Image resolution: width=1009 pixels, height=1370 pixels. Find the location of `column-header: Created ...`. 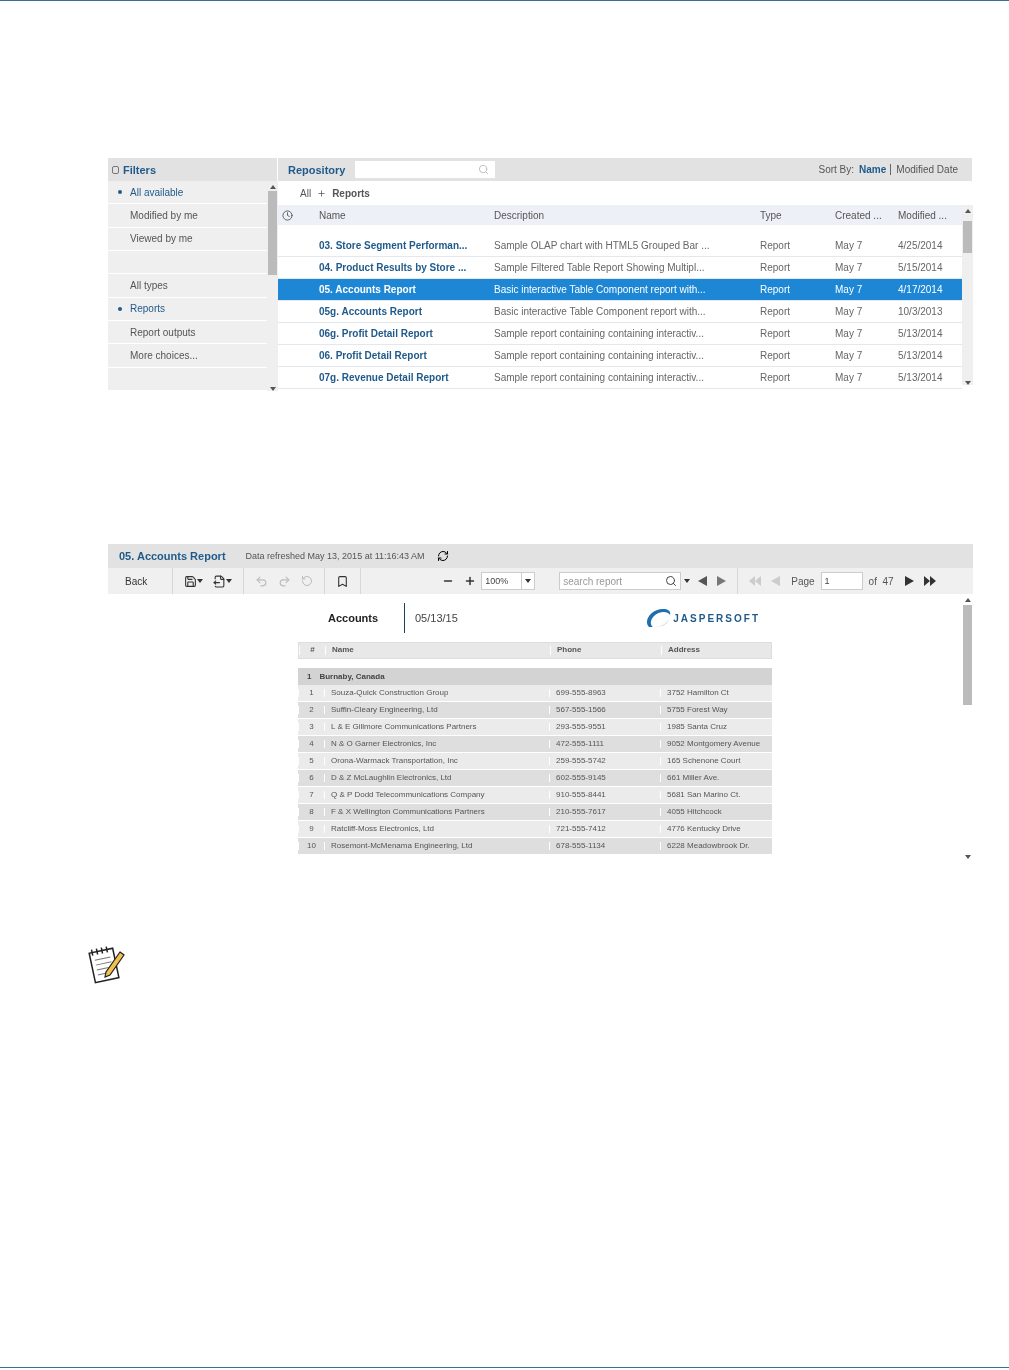

column-header: Created ... is located at coordinates (862, 215).